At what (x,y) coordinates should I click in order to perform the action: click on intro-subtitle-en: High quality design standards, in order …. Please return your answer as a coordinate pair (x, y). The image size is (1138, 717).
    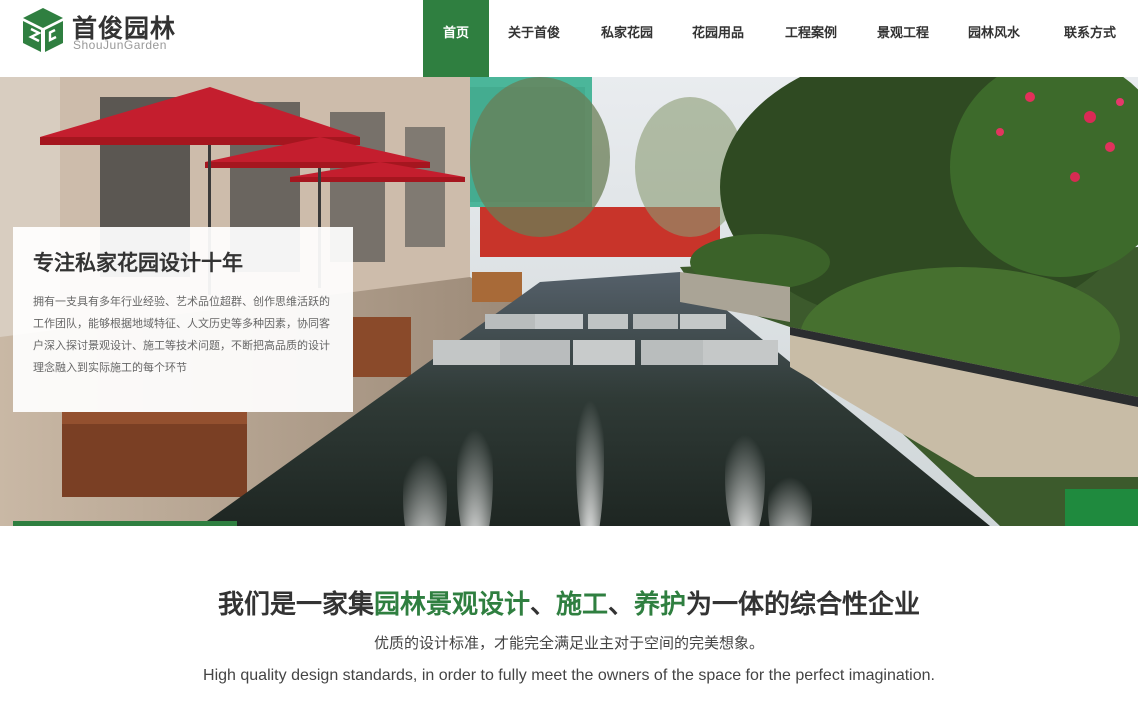
    Looking at the image, I should click on (569, 675).